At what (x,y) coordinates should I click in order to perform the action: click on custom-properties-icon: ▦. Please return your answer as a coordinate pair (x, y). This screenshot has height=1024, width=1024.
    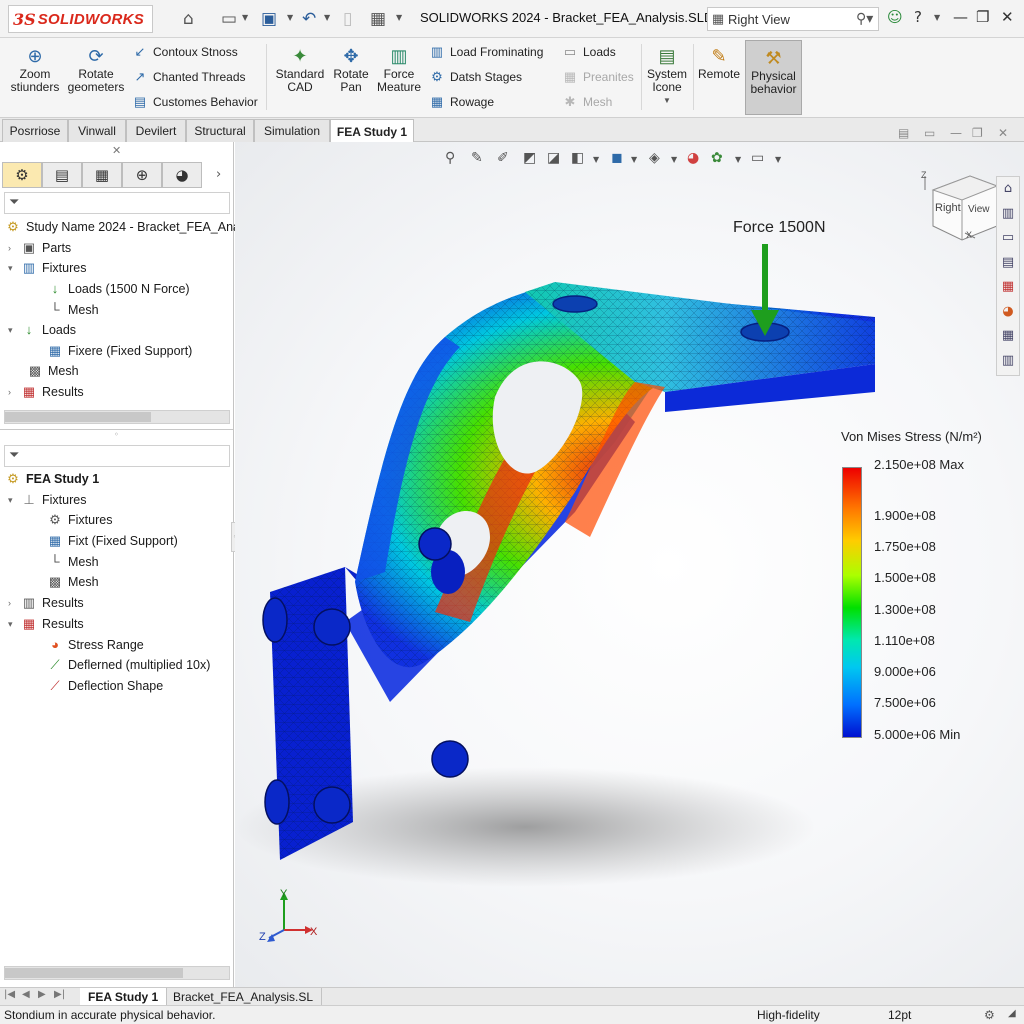
    Looking at the image, I should click on (1008, 336).